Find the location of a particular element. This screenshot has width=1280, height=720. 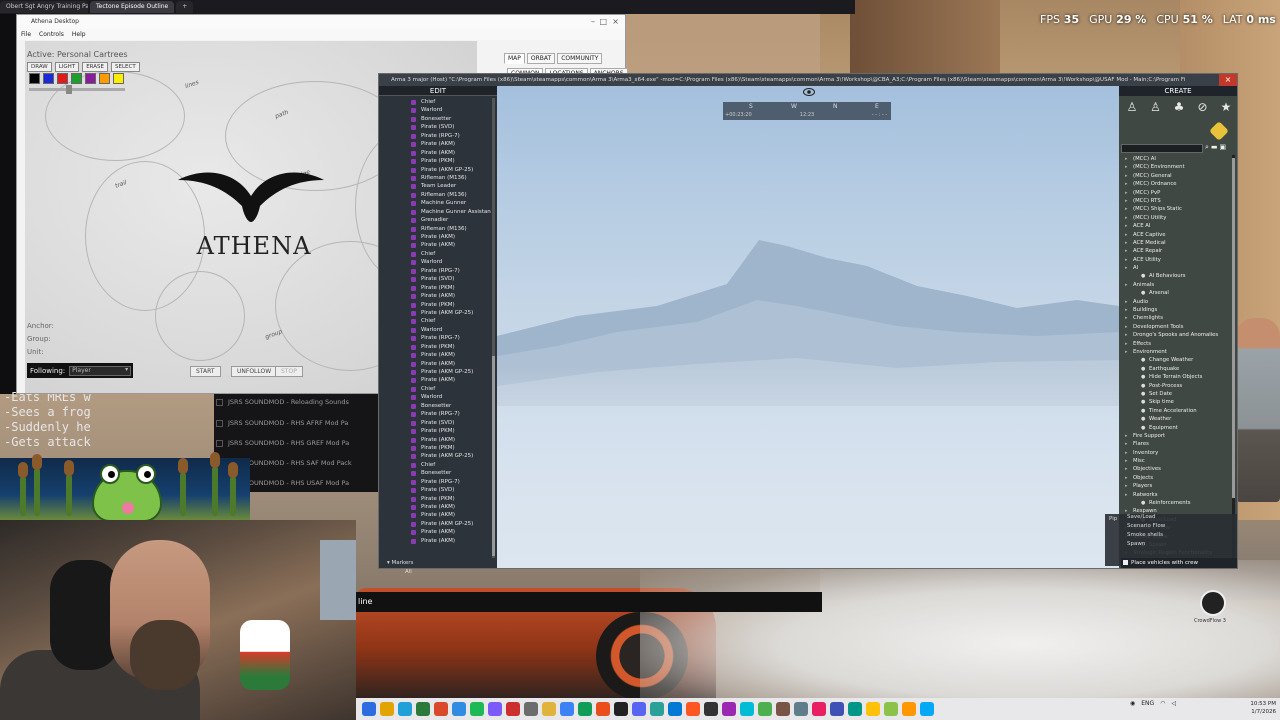

module-category: Ratworks is located at coordinates (1177, 495).